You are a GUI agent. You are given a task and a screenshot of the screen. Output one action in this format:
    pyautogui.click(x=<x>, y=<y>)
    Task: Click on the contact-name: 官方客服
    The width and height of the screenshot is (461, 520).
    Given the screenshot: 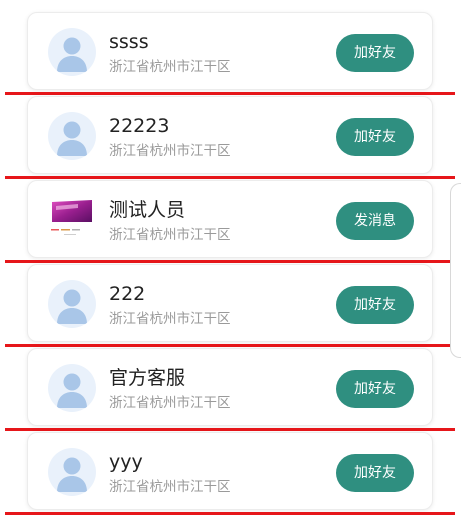 What is the action you would take?
    pyautogui.click(x=147, y=378)
    